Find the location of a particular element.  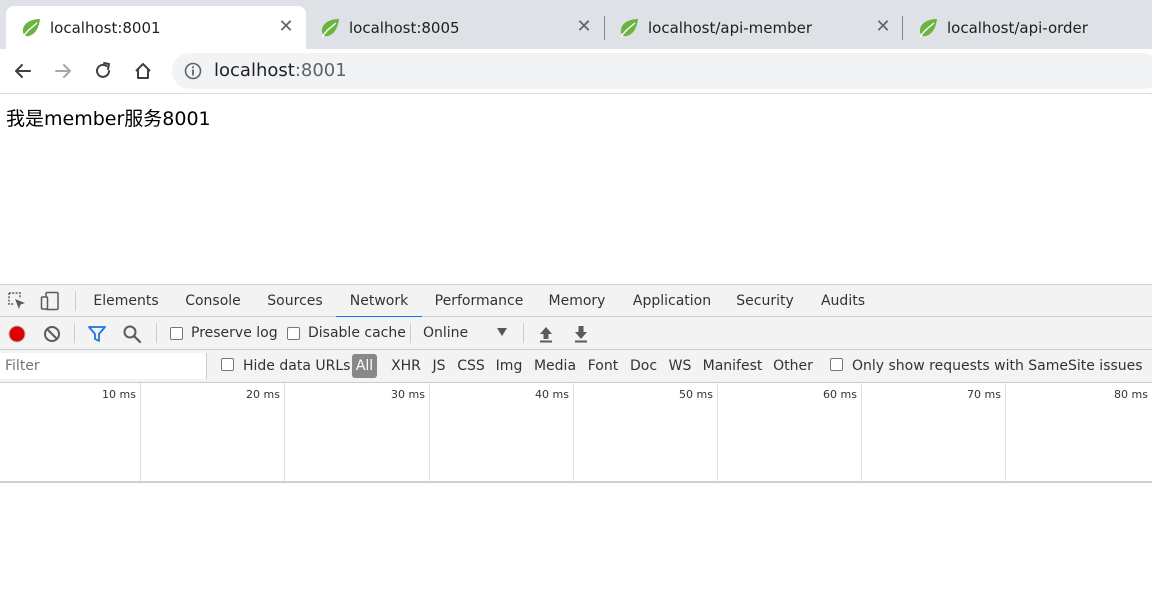

home-icon is located at coordinates (143, 71).